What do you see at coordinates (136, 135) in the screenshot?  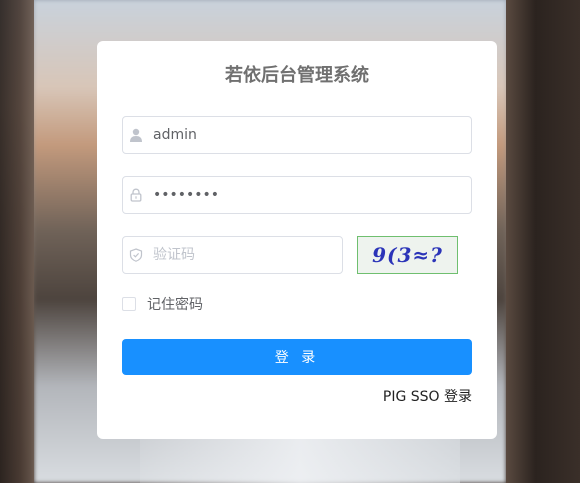 I see `user-icon` at bounding box center [136, 135].